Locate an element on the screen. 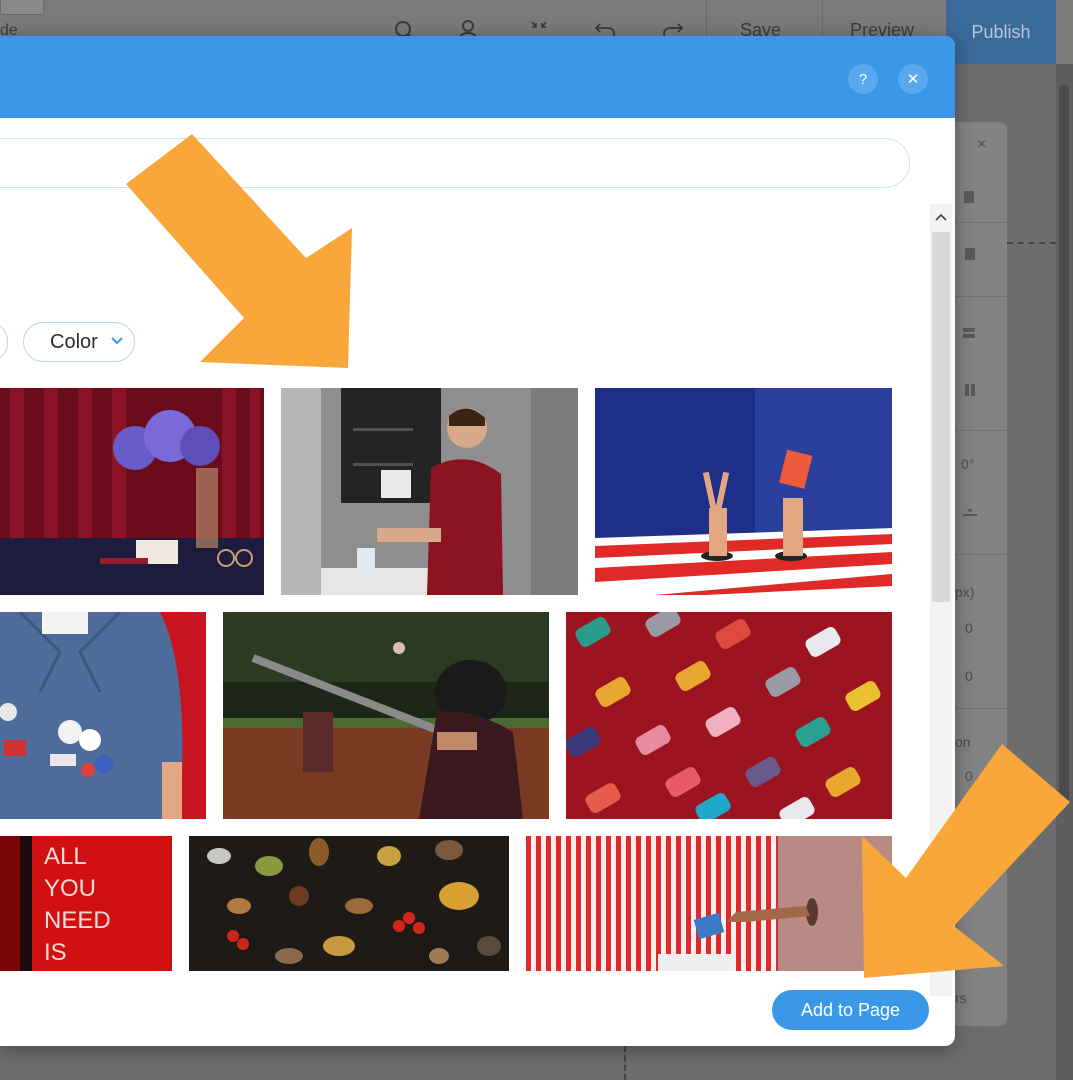 The height and width of the screenshot is (1080, 1073). top-left-box is located at coordinates (22, 7).